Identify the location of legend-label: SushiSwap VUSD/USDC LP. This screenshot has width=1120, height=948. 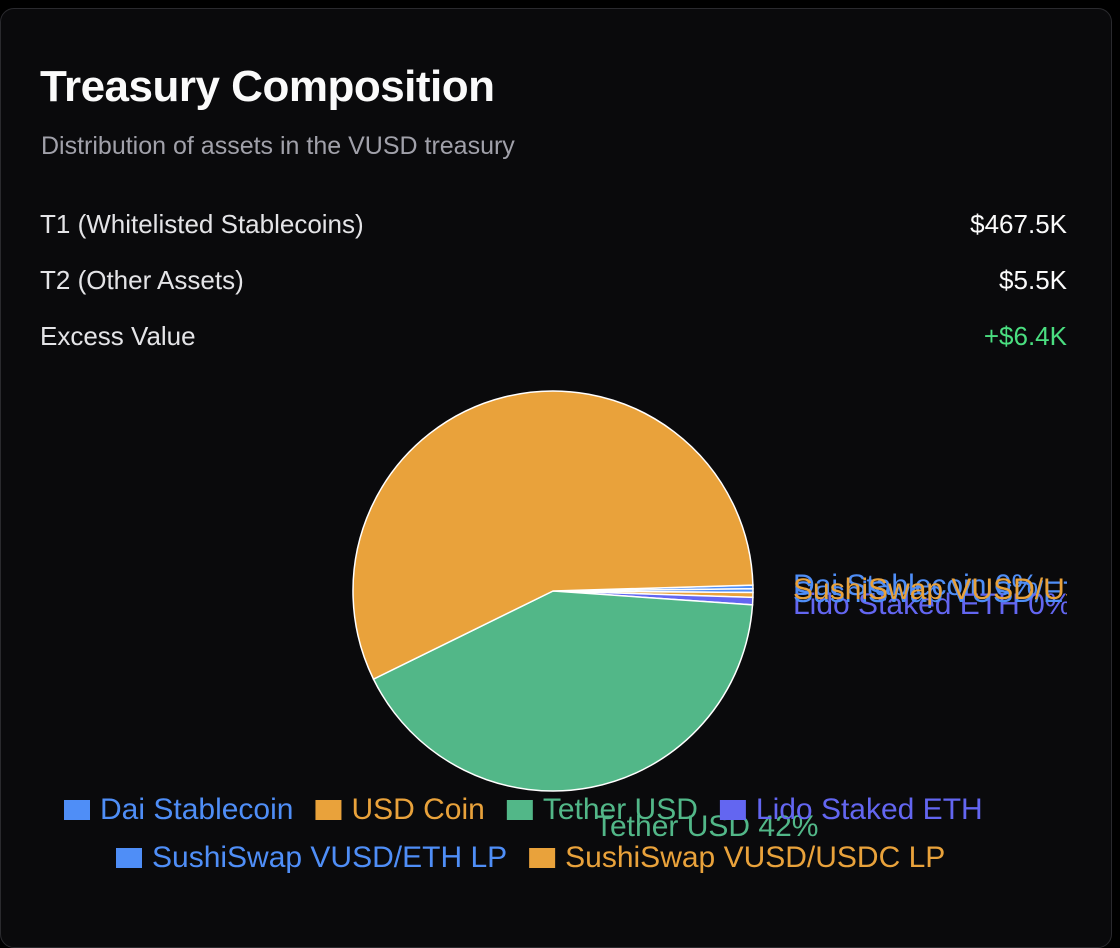
(755, 857).